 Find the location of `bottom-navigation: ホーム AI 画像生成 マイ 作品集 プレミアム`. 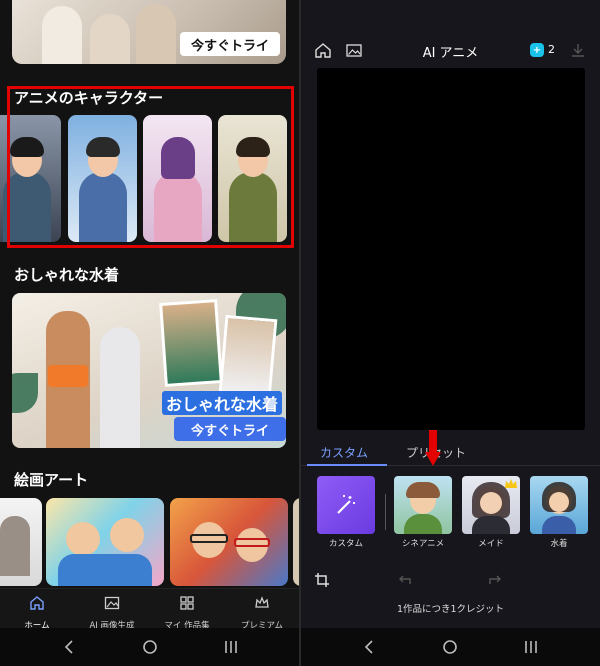

bottom-navigation: ホーム AI 画像生成 マイ 作品集 プレミアム is located at coordinates (149, 609).